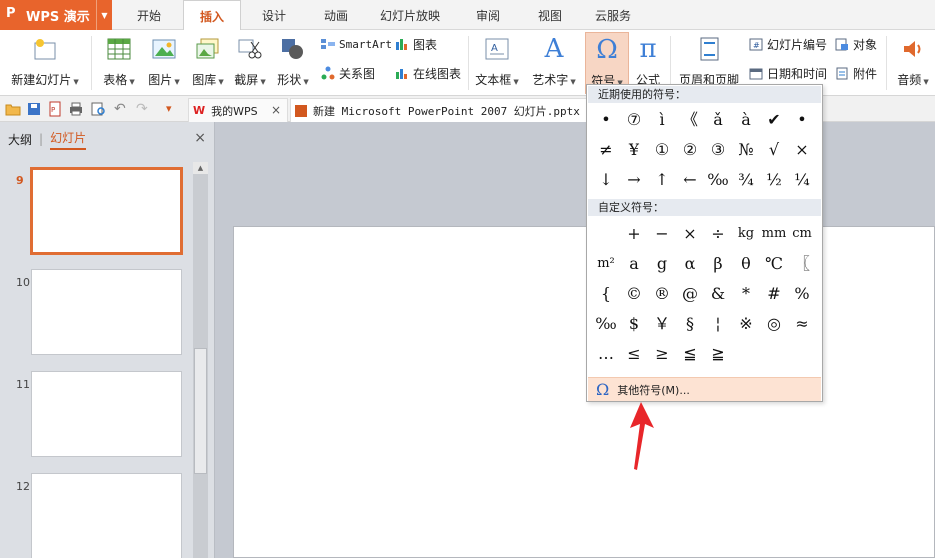 The height and width of the screenshot is (558, 935). Describe the element at coordinates (746, 234) in the screenshot. I see `symbol-cell: kg` at that location.